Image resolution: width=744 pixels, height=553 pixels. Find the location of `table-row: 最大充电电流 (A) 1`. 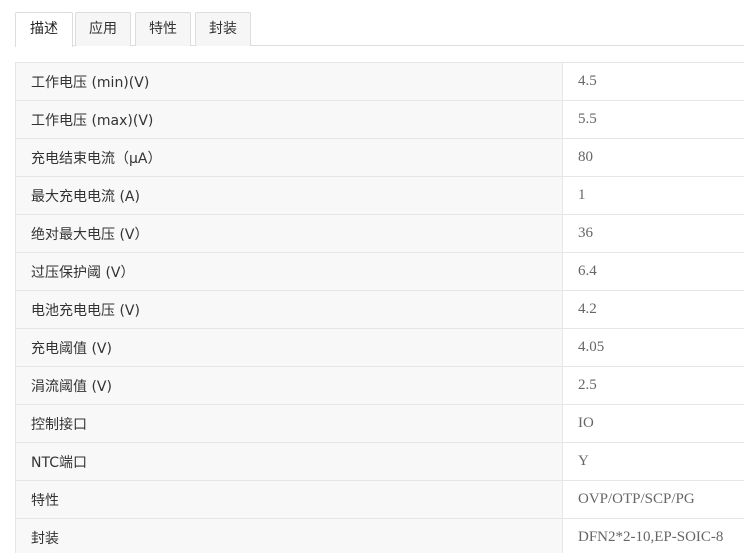

table-row: 最大充电电流 (A) 1 is located at coordinates (379, 195).